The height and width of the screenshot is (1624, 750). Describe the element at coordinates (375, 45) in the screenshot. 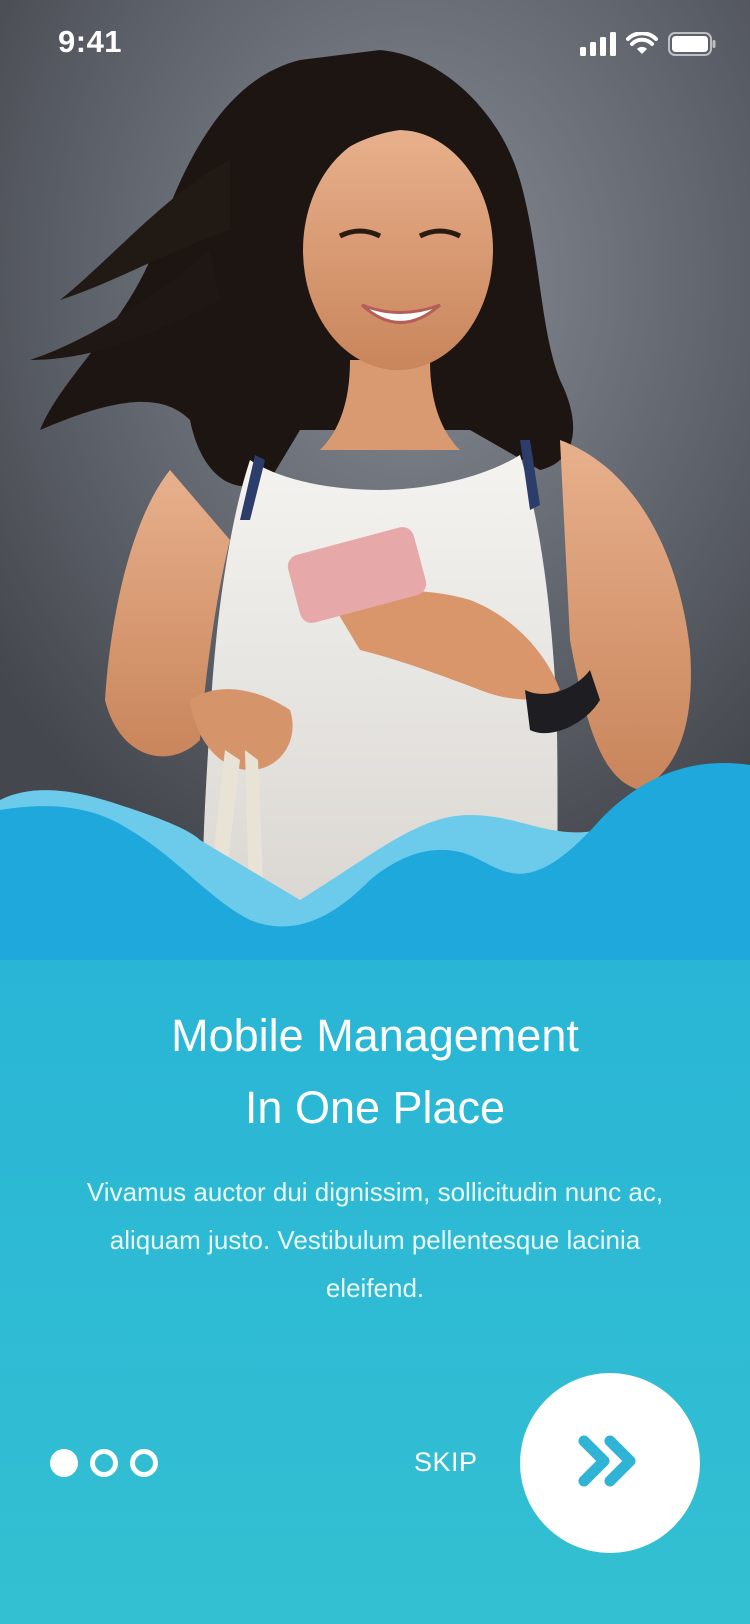

I see `status-bar: 9:41` at that location.